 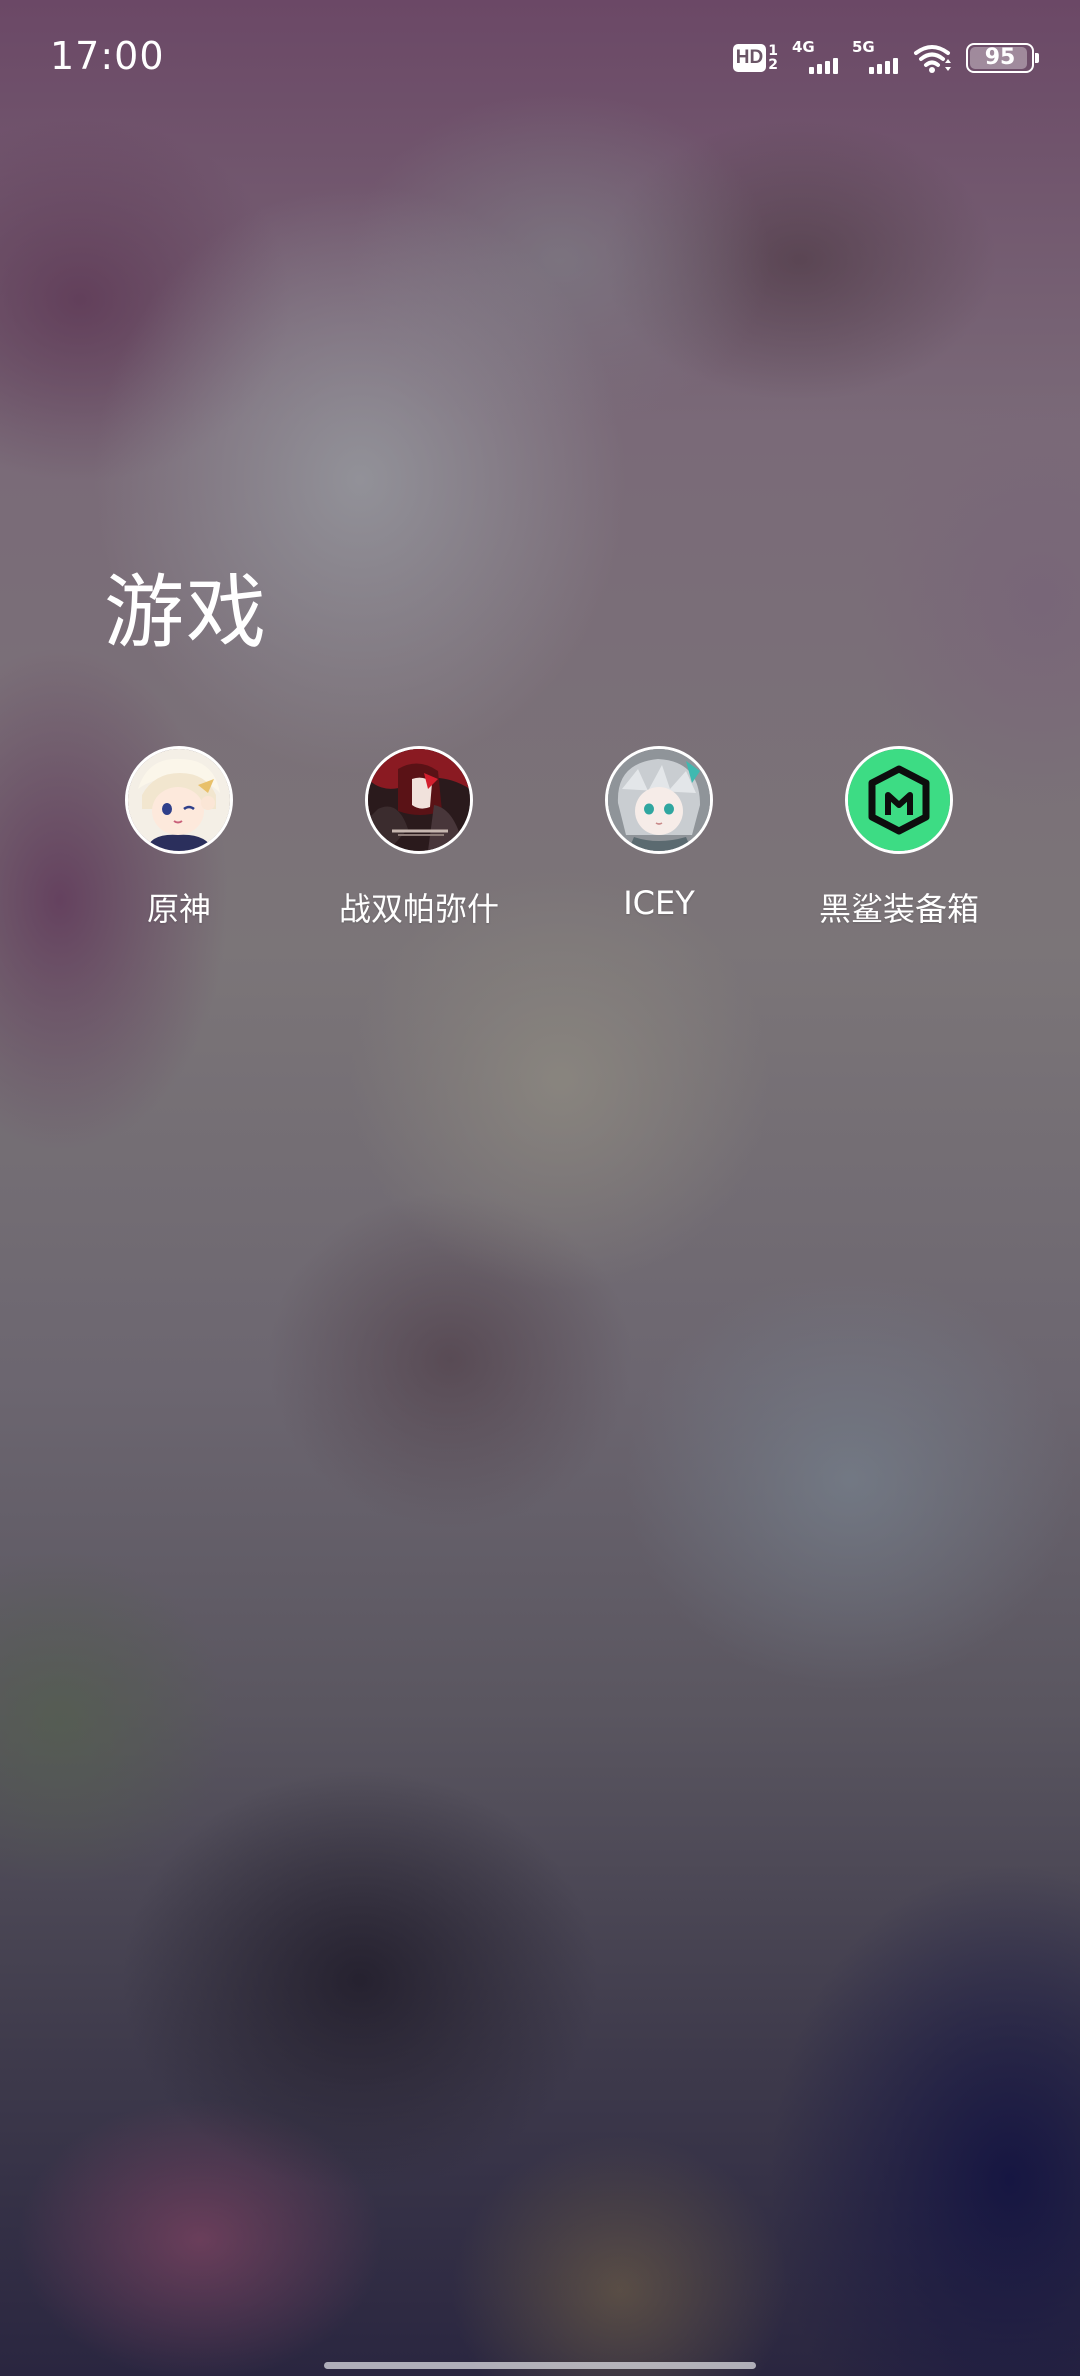 What do you see at coordinates (898, 909) in the screenshot?
I see `app-label-black-shark-gamebox: 黑鲨装备箱` at bounding box center [898, 909].